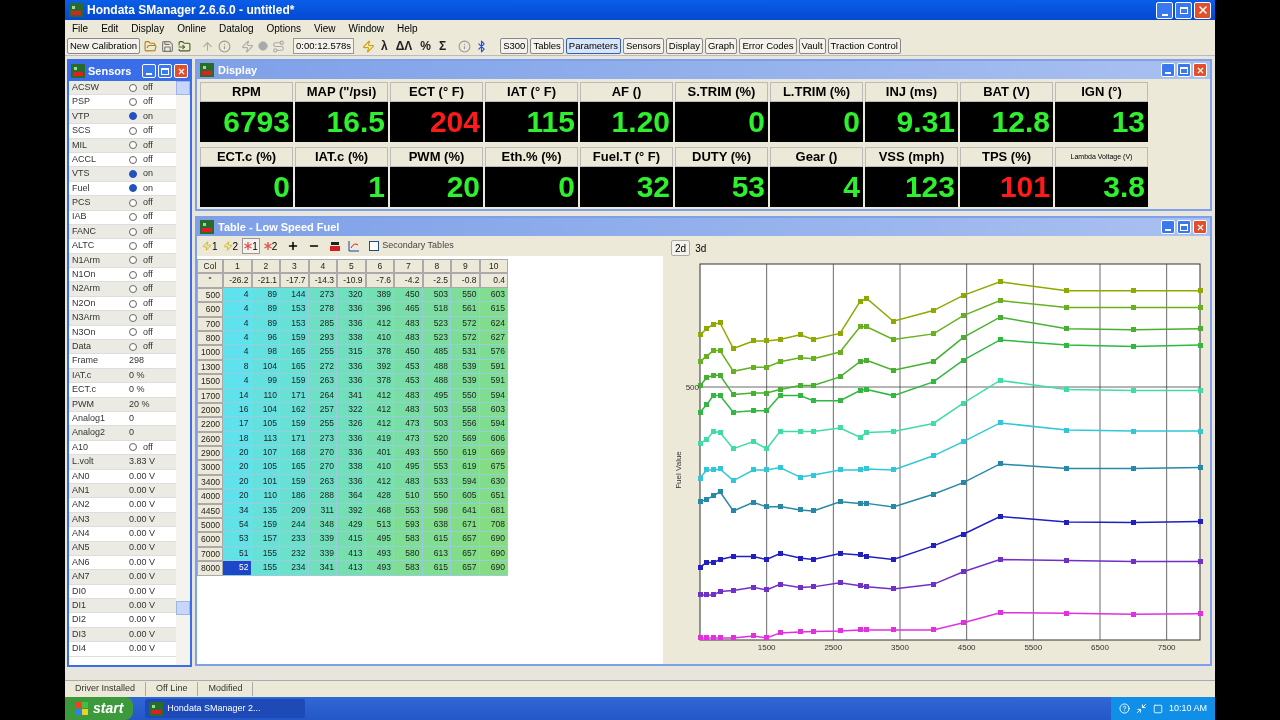  What do you see at coordinates (436, 352) in the screenshot?
I see `table-cell: 485` at bounding box center [436, 352].